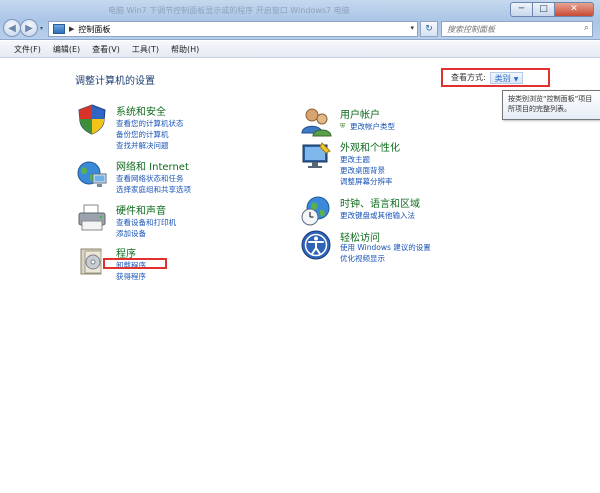 The height and width of the screenshot is (493, 600). Describe the element at coordinates (146, 222) in the screenshot. I see `link-devices-printers: 查看设备和打印机` at that location.